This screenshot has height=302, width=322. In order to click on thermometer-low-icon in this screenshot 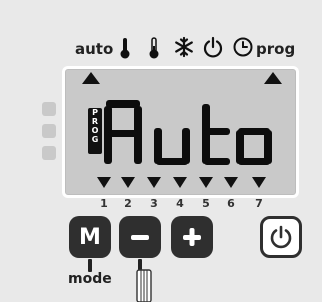, I will do `click(154, 48)`.